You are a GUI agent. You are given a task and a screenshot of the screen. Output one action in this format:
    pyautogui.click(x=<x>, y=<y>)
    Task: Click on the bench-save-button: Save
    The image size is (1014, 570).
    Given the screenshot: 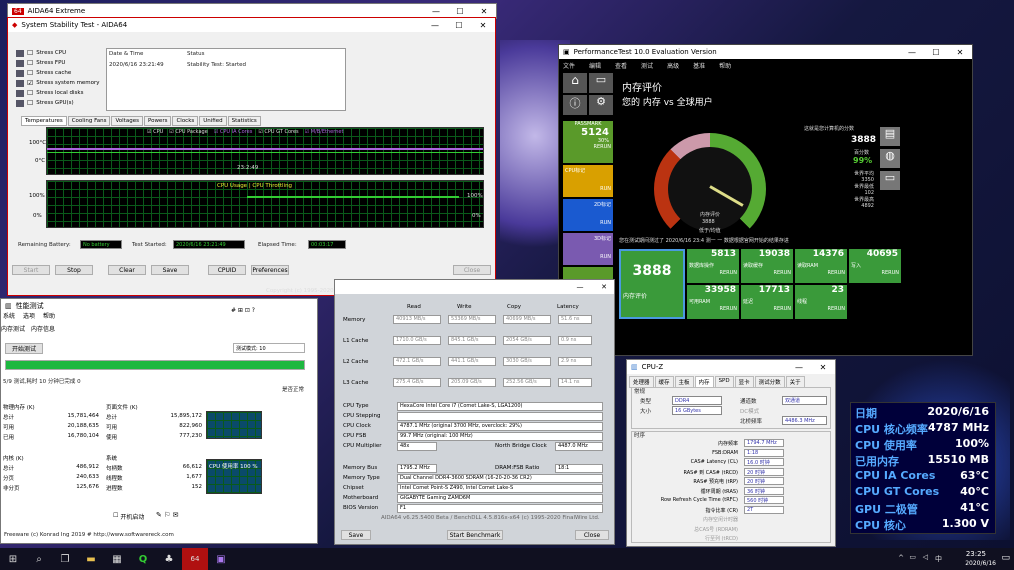 What is the action you would take?
    pyautogui.click(x=356, y=535)
    